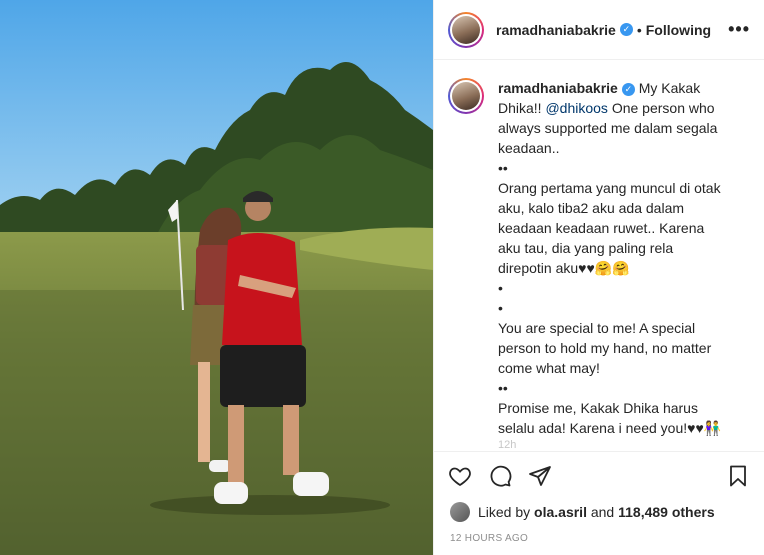 Image resolution: width=764 pixels, height=555 pixels. Describe the element at coordinates (739, 29) in the screenshot. I see `more-options-icon: •••` at that location.